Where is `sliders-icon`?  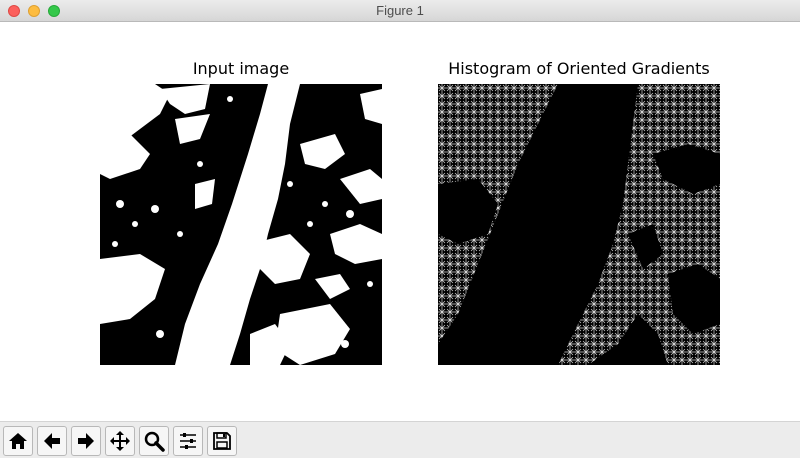
sliders-icon is located at coordinates (188, 441).